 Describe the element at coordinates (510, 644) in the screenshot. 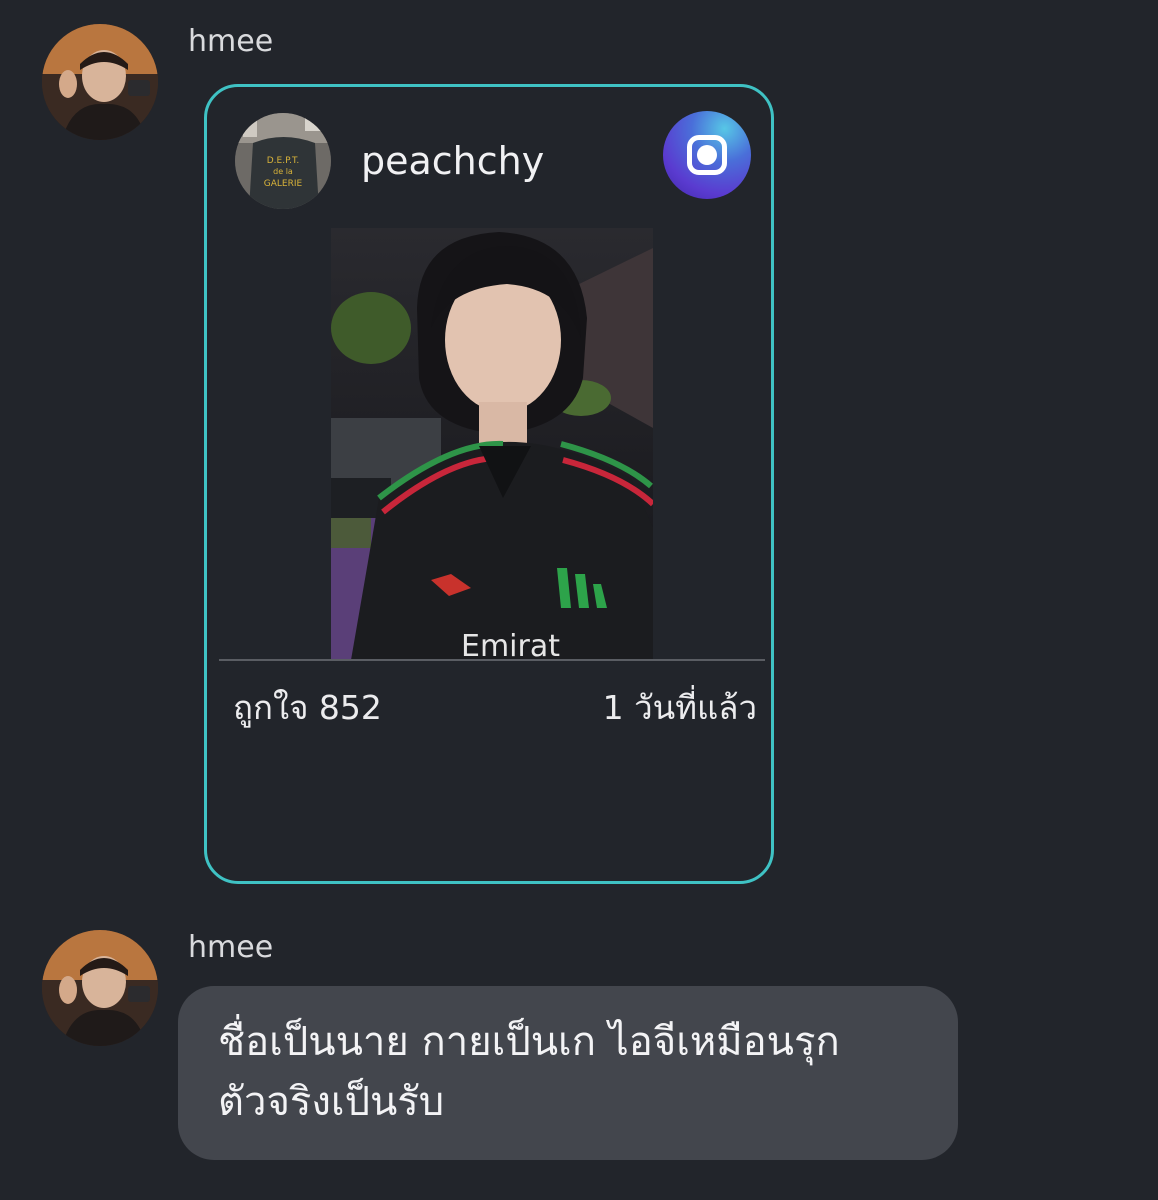

I see `svg-text: Emirat` at that location.